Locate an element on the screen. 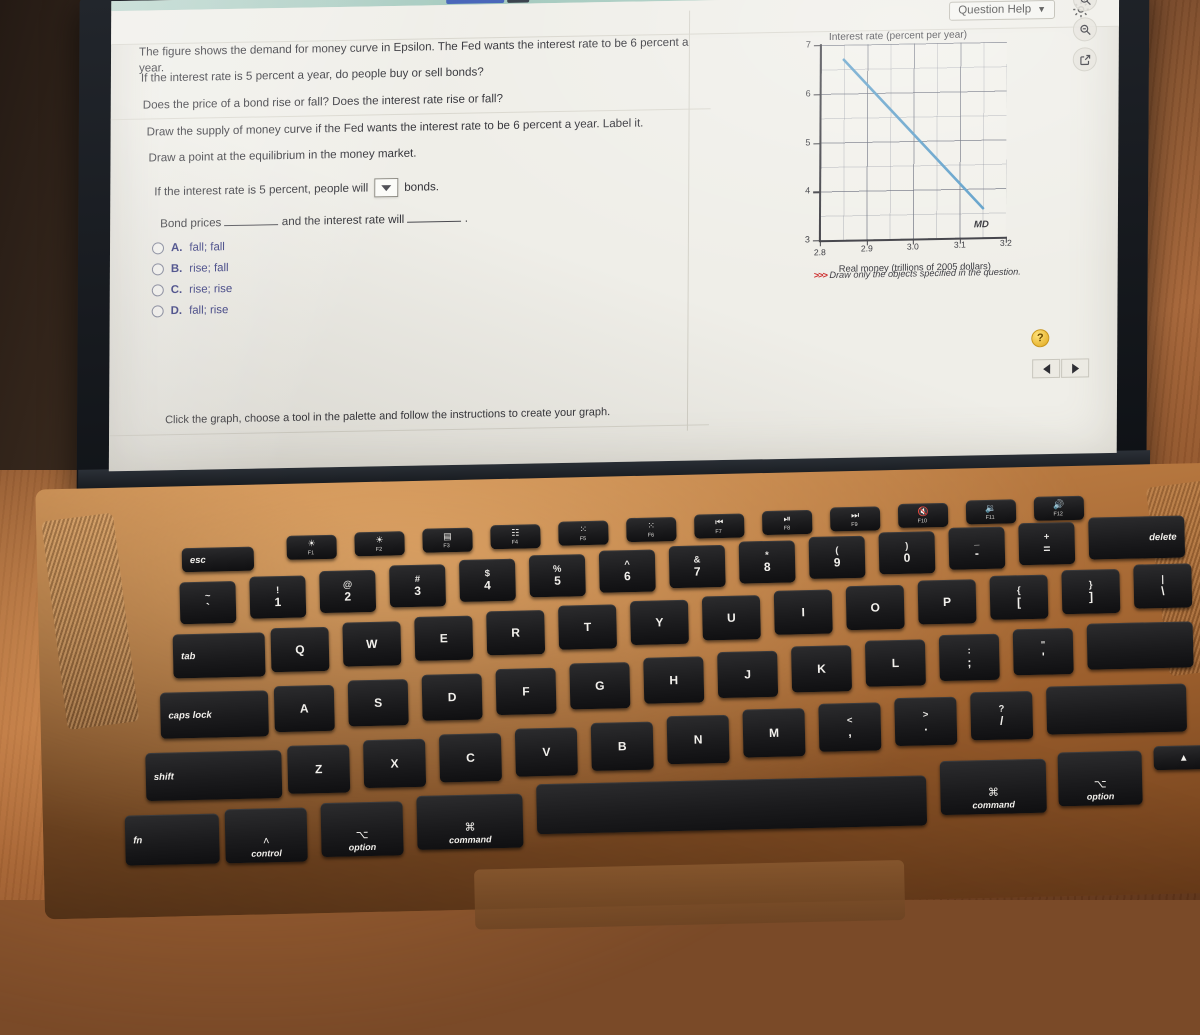 The width and height of the screenshot is (1200, 1035). key-semicolon: :; is located at coordinates (969, 657).